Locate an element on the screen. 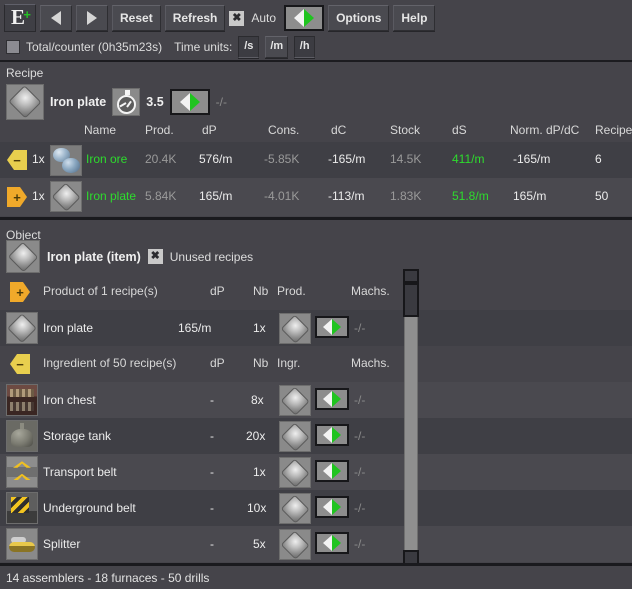  recipe-craft-time: 3.5 is located at coordinates (155, 102).